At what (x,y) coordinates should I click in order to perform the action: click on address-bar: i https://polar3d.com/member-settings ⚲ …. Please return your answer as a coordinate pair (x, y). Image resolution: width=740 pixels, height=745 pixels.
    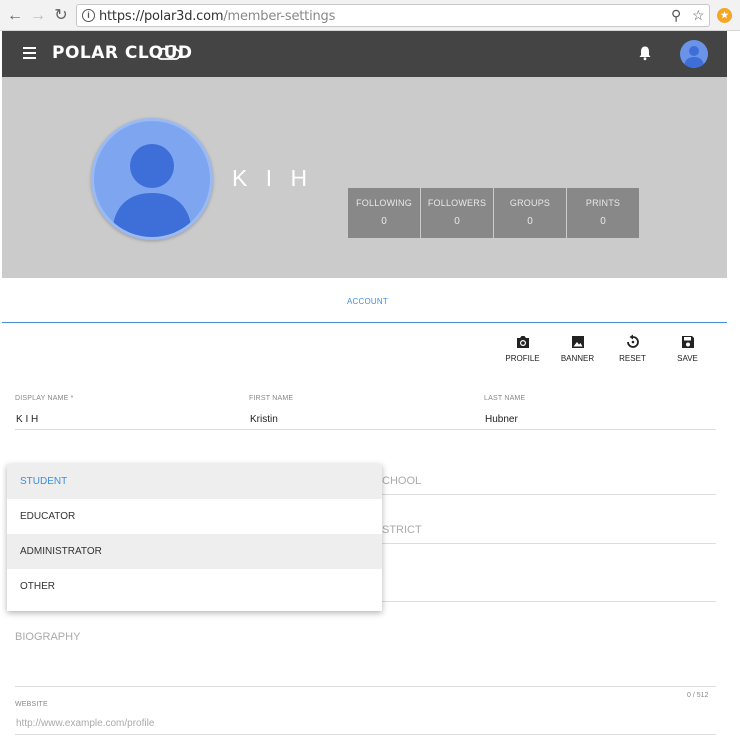
    Looking at the image, I should click on (393, 15).